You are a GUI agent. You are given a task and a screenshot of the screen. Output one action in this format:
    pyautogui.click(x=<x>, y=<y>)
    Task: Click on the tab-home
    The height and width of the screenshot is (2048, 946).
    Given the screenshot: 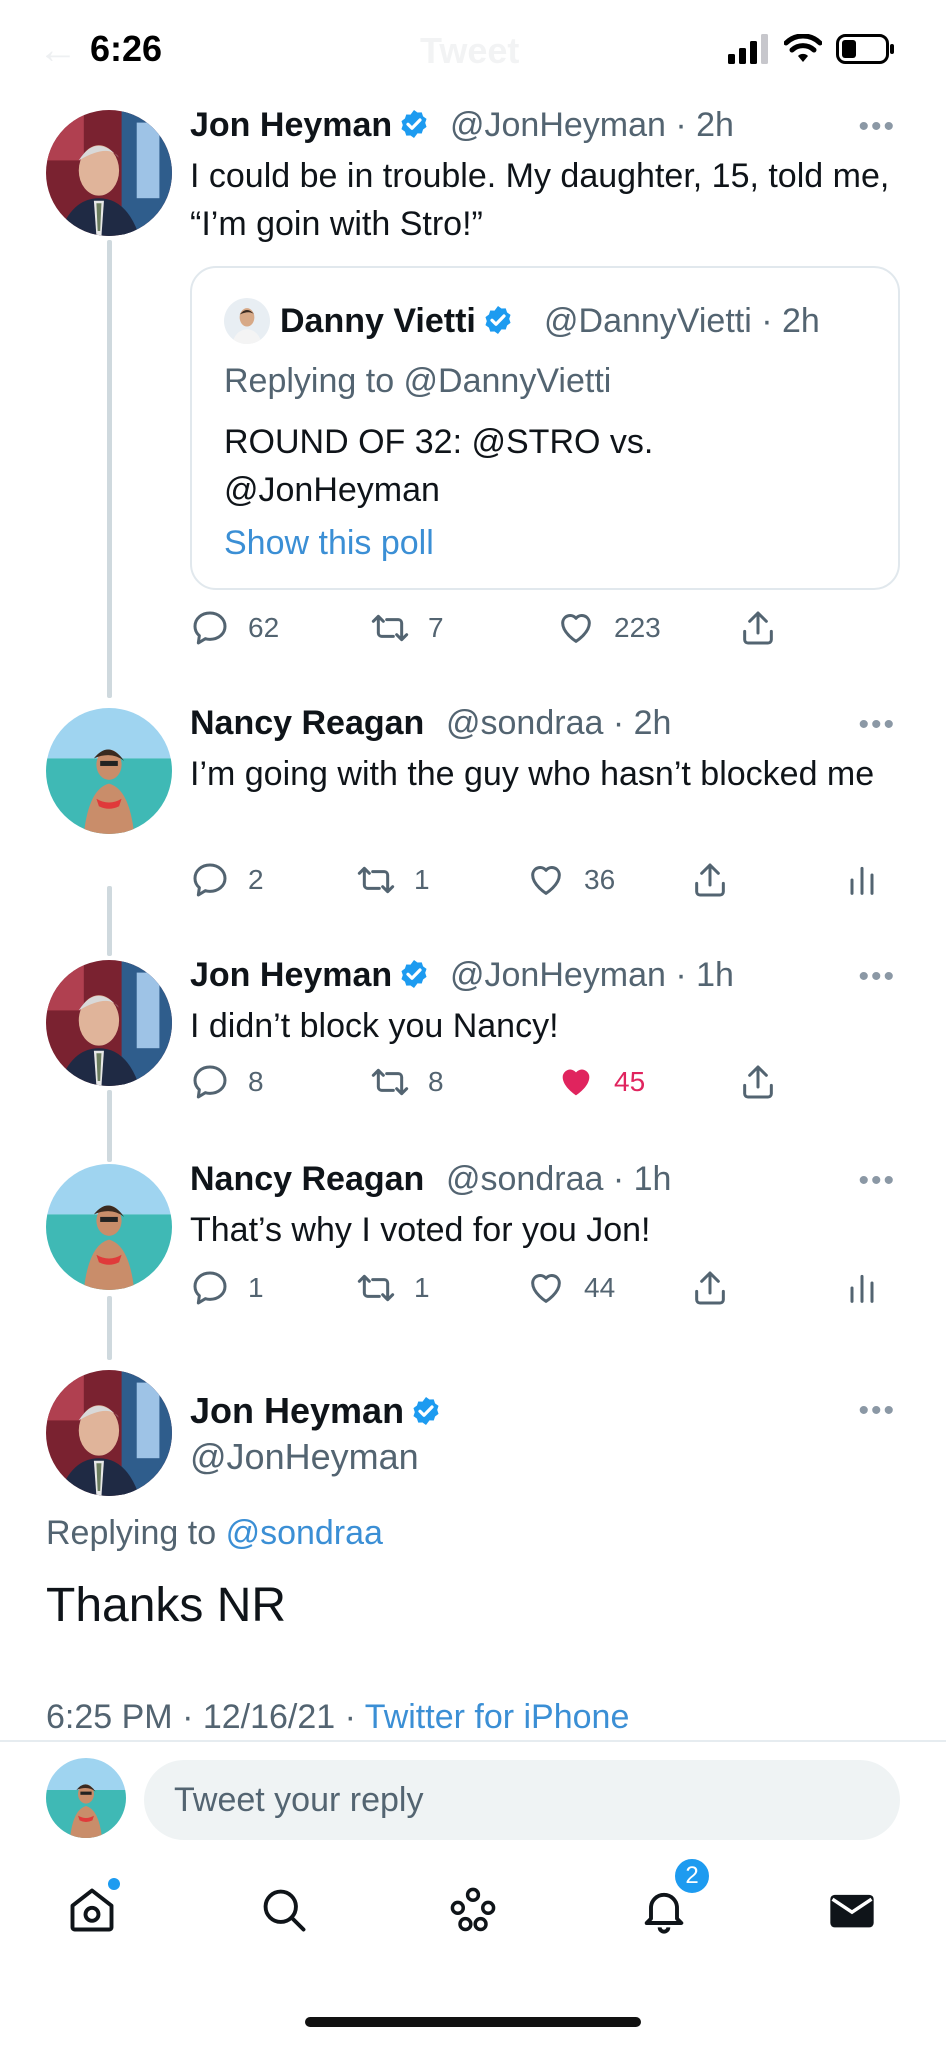 What is the action you would take?
    pyautogui.click(x=92, y=1909)
    